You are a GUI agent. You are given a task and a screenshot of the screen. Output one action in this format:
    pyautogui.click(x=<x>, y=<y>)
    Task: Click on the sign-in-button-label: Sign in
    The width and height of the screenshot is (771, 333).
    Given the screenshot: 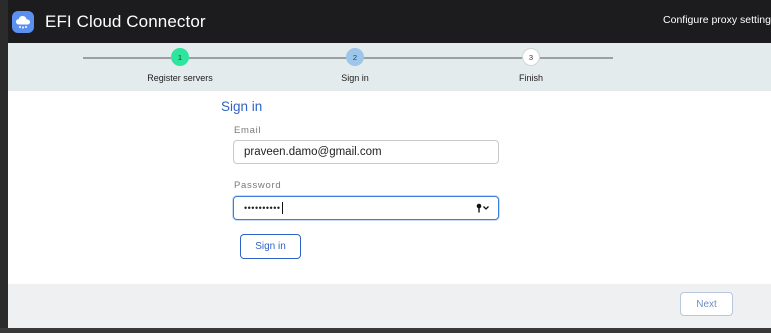 What is the action you would take?
    pyautogui.click(x=270, y=246)
    